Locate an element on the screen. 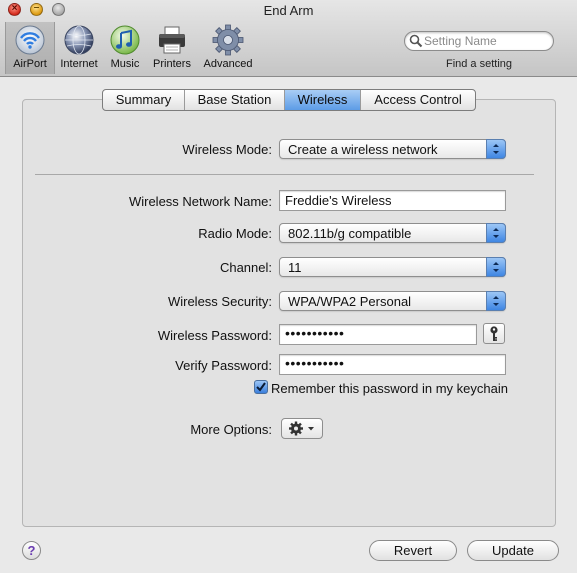 The image size is (577, 573). toolbar-item-music: Music is located at coordinates (125, 48).